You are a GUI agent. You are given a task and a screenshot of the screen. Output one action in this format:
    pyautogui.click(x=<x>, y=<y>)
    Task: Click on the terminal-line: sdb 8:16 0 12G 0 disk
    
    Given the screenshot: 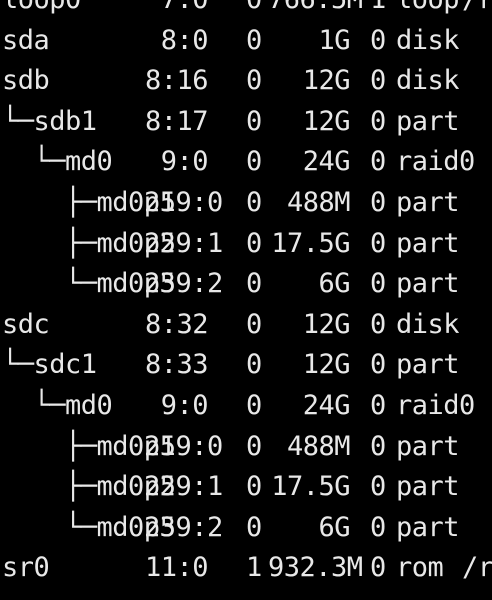 What is the action you would take?
    pyautogui.click(x=246, y=81)
    